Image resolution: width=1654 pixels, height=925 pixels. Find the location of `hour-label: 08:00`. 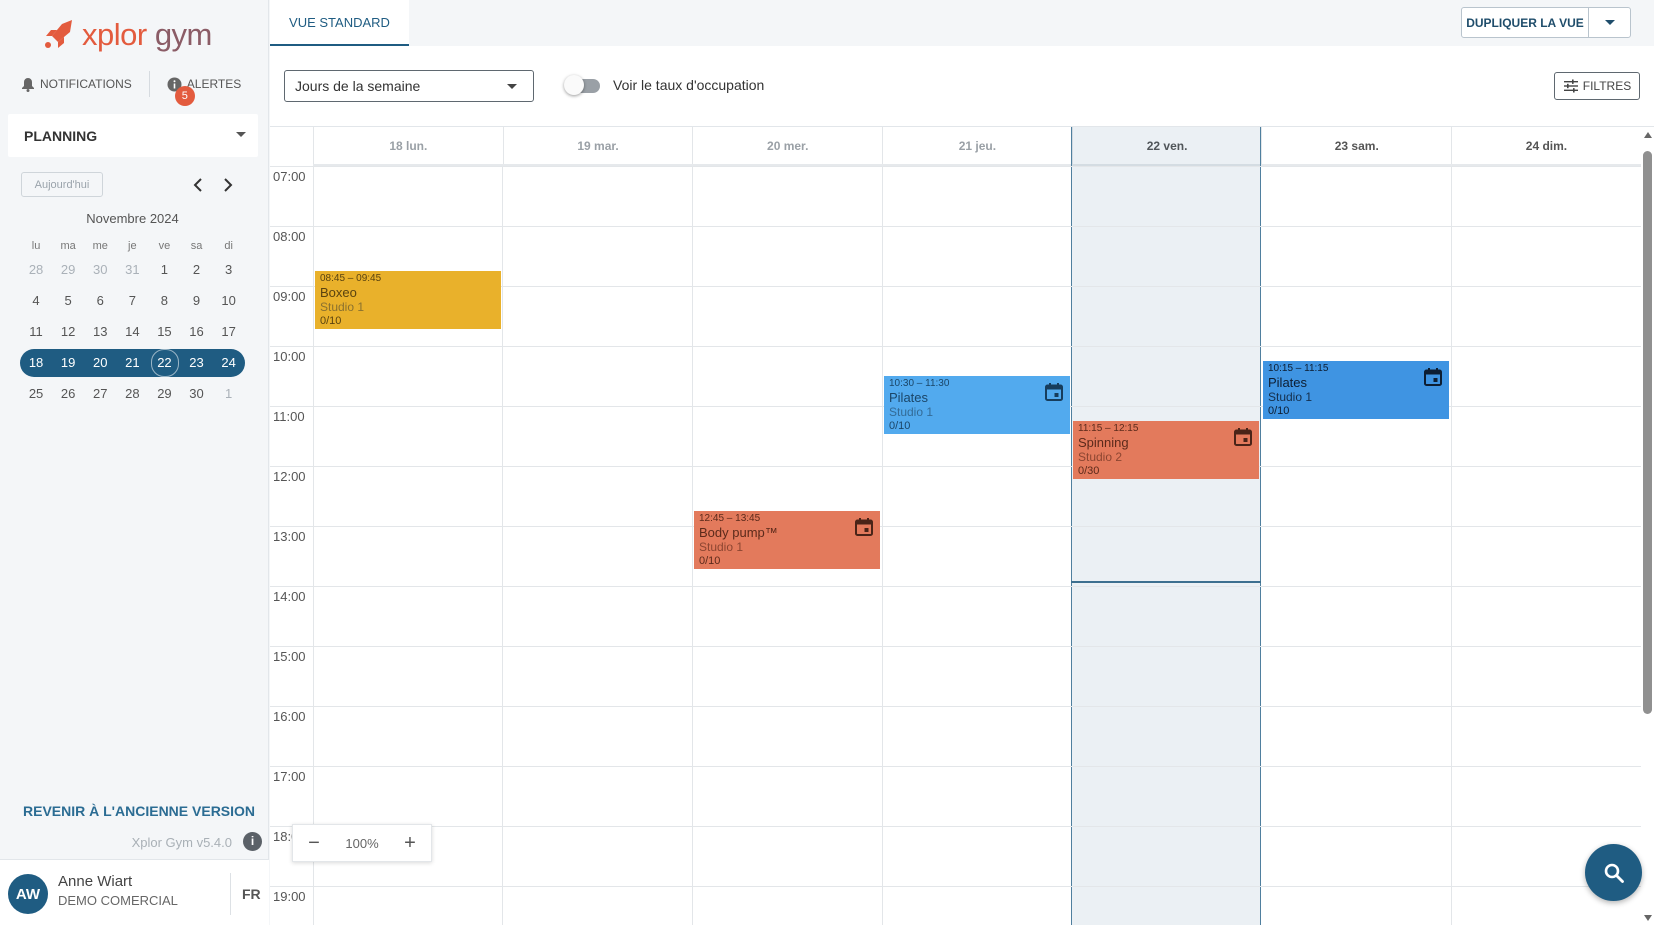

hour-label: 08:00 is located at coordinates (289, 236).